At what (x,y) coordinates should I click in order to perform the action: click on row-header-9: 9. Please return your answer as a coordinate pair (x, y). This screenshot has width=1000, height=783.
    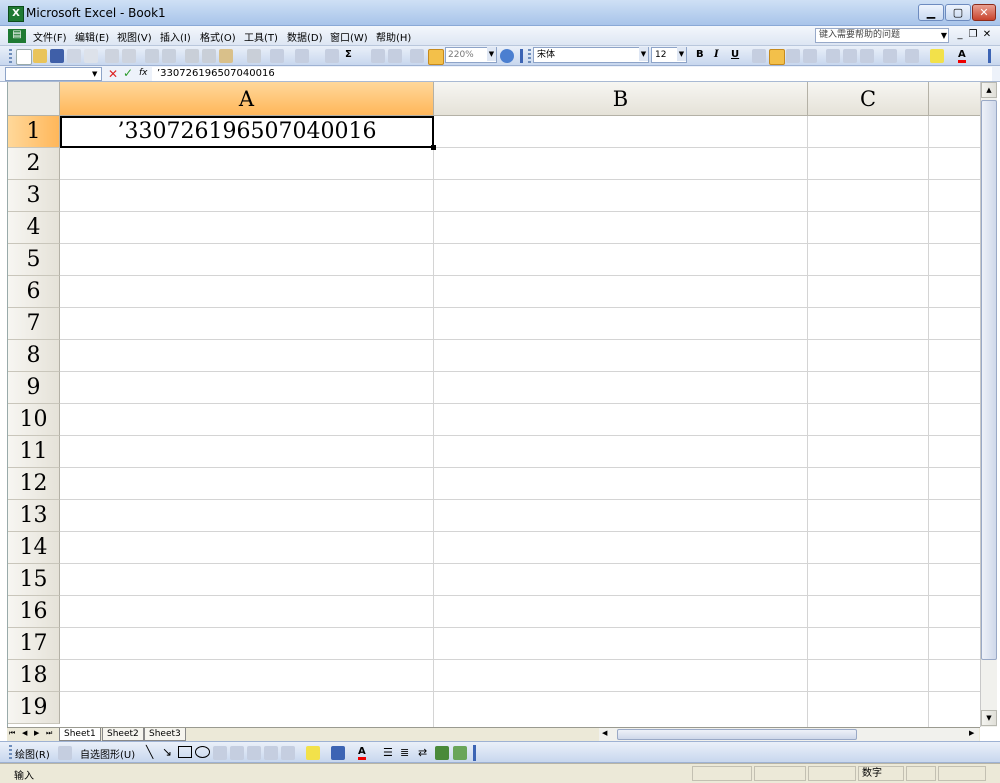
    Looking at the image, I should click on (34, 388).